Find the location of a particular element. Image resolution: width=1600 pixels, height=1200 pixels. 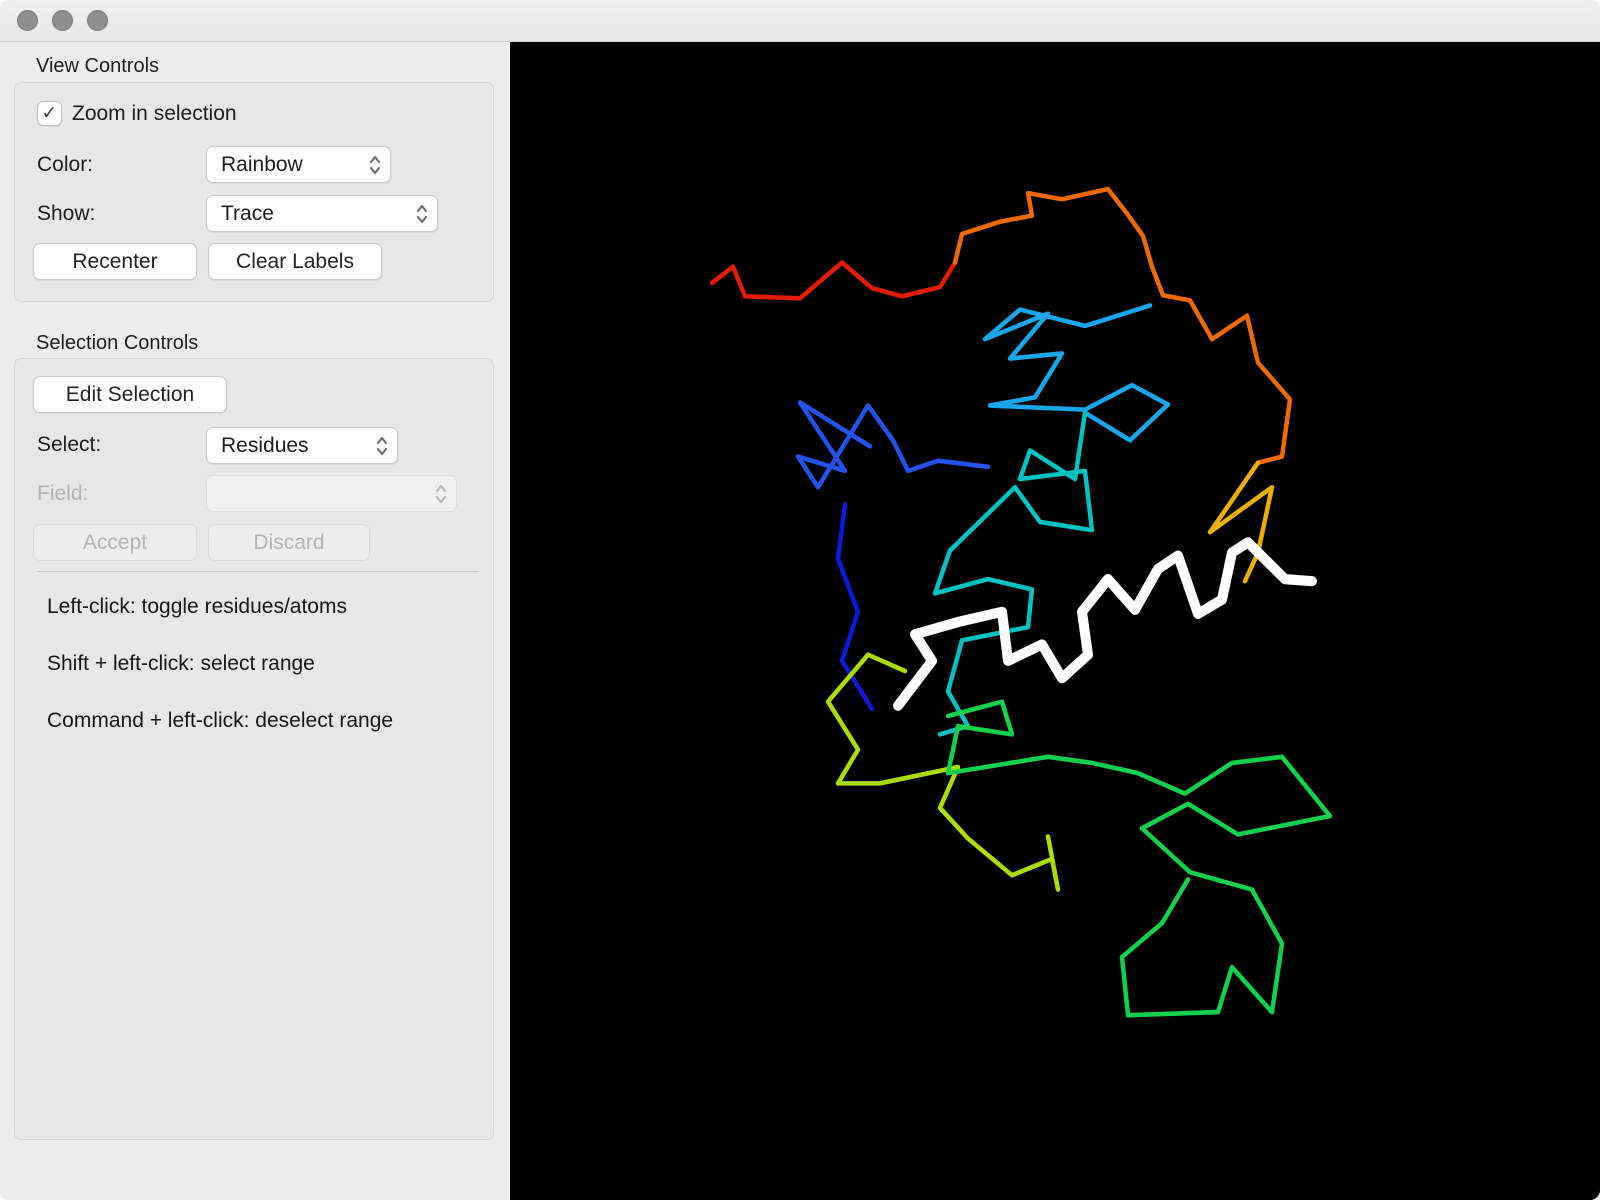

zoom-in-selection-checkbox: ✓ is located at coordinates (49, 113).